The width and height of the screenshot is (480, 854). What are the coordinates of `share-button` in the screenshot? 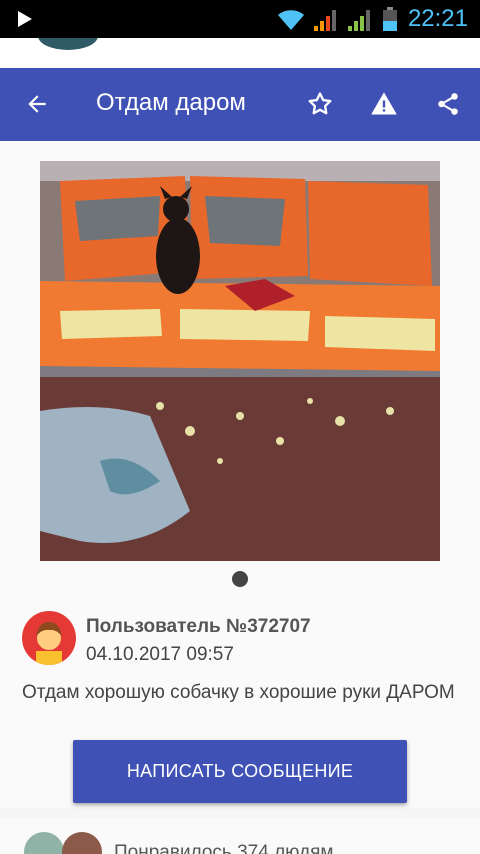 It's located at (448, 104).